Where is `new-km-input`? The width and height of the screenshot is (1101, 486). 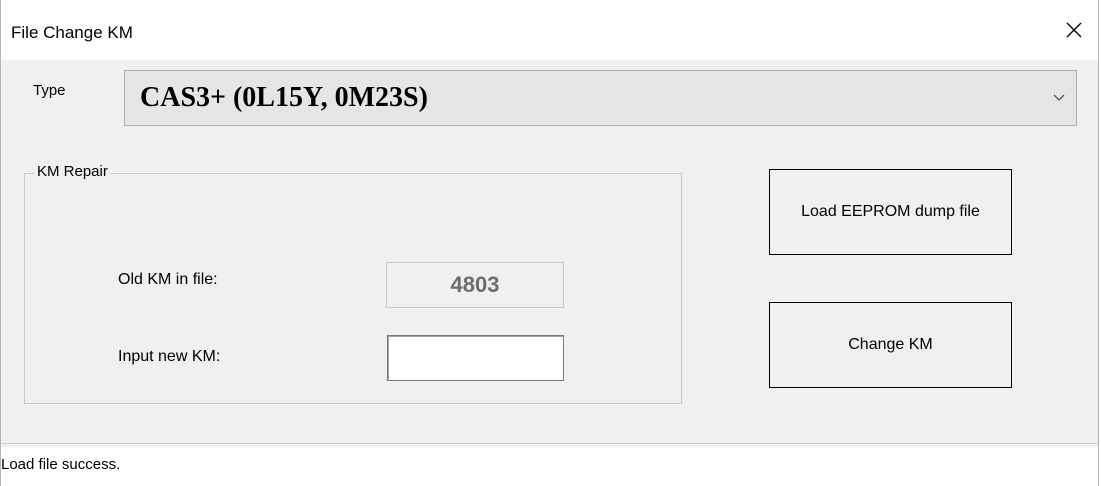 new-km-input is located at coordinates (475, 358).